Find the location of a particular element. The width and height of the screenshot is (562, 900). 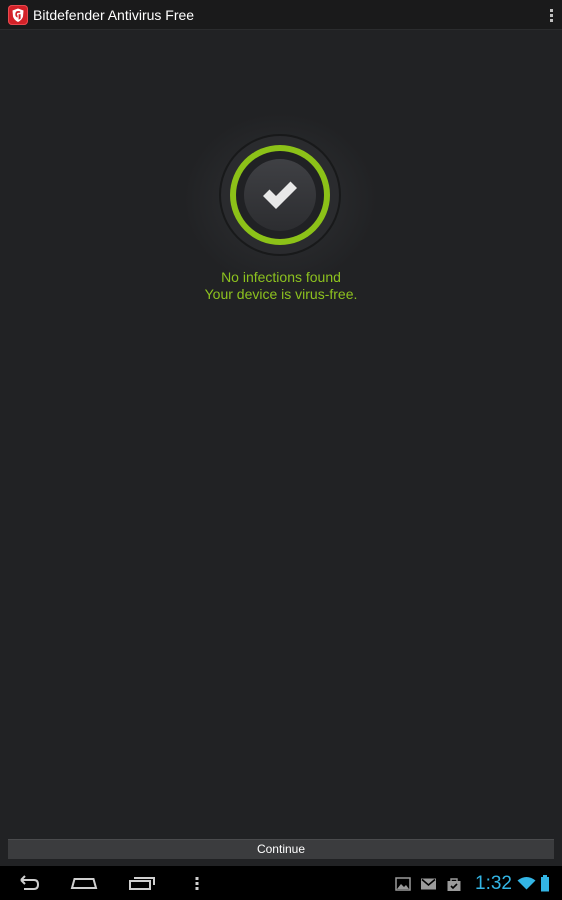

battery-icon is located at coordinates (545, 886).